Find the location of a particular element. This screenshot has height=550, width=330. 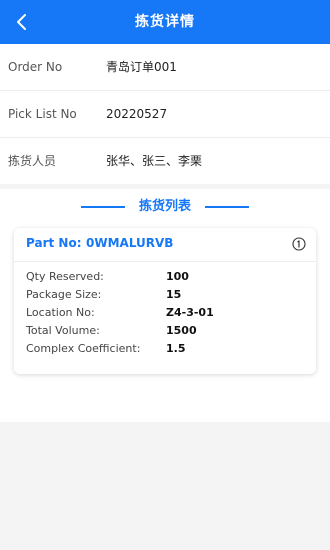

complex-coefficient-row: Complex Coefficient: 1.5 is located at coordinates (166, 349).